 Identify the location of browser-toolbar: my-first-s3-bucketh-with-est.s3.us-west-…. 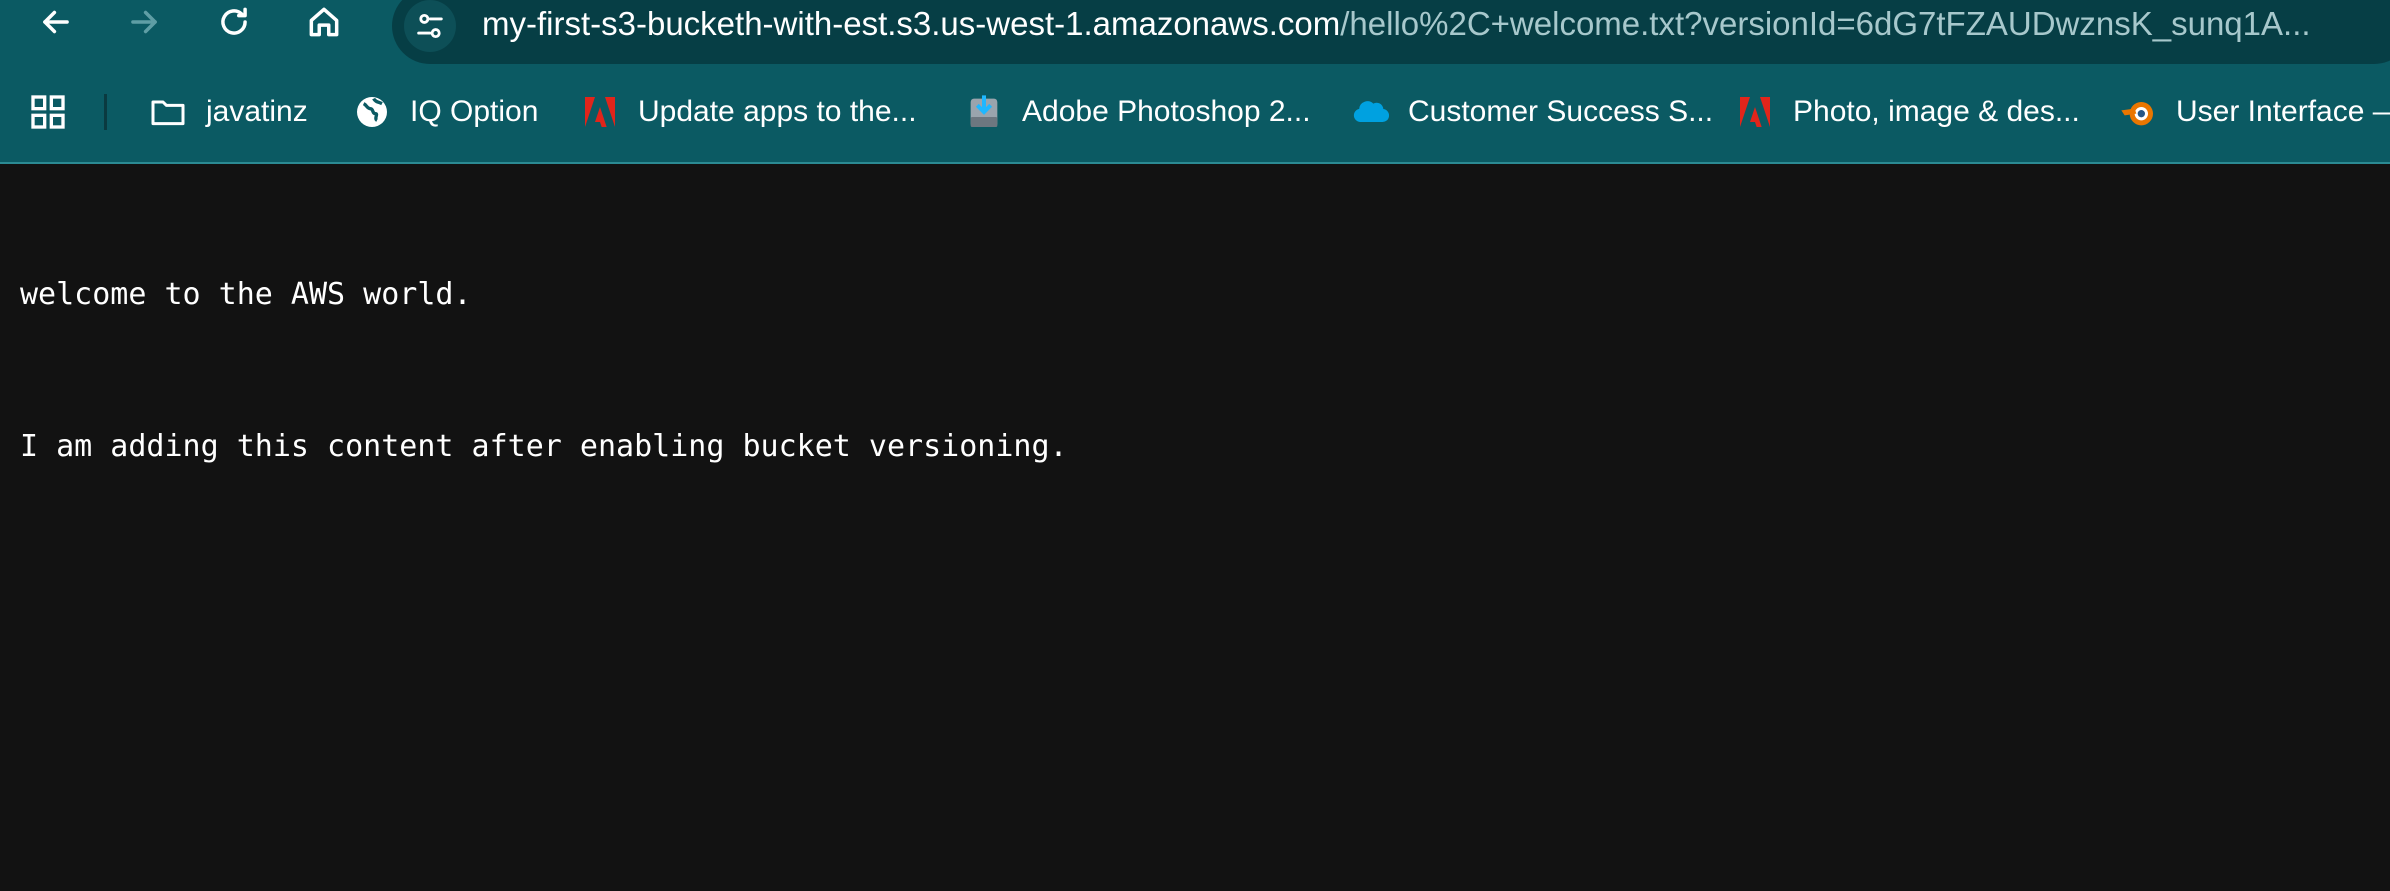
(1195, 32).